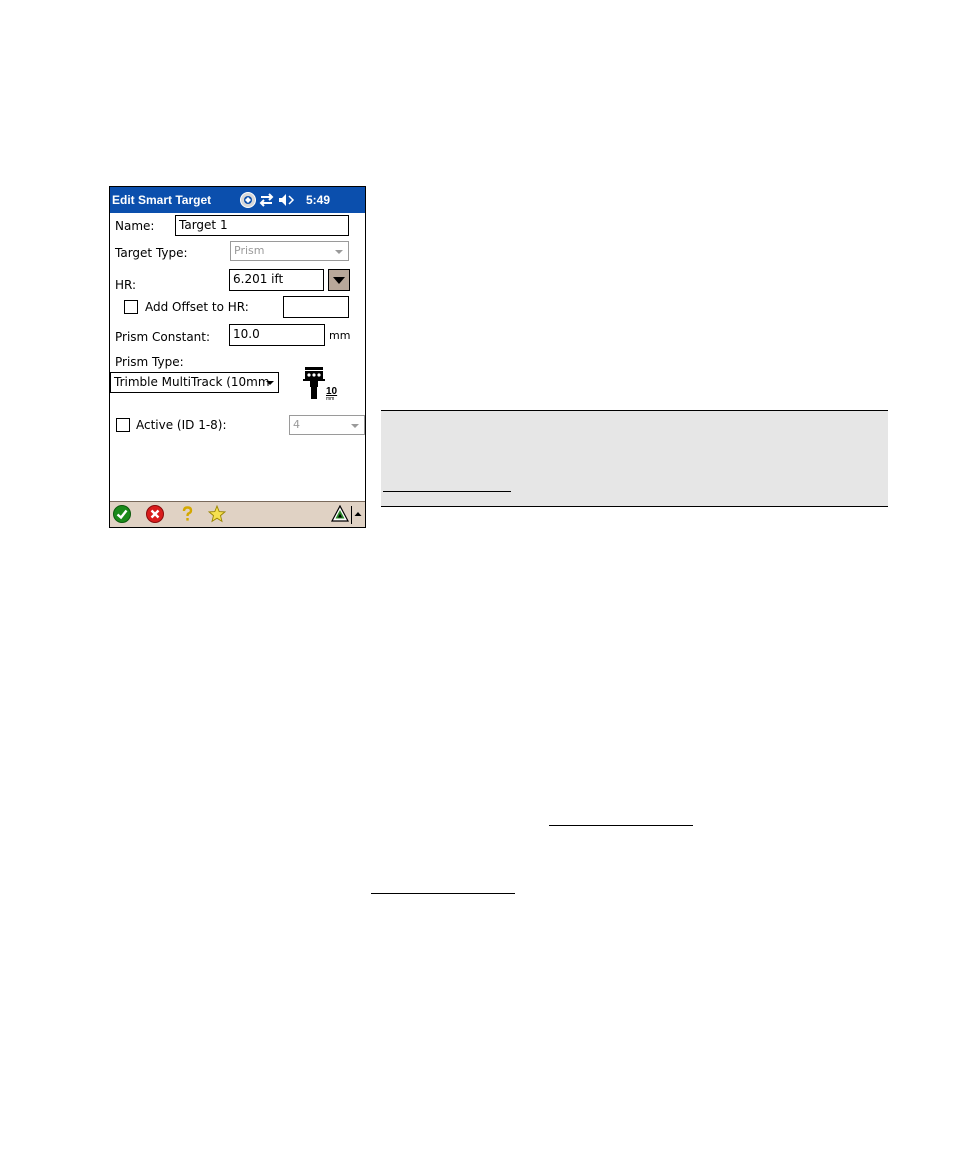 The image size is (954, 1159). Describe the element at coordinates (122, 514) in the screenshot. I see `accept-icon` at that location.